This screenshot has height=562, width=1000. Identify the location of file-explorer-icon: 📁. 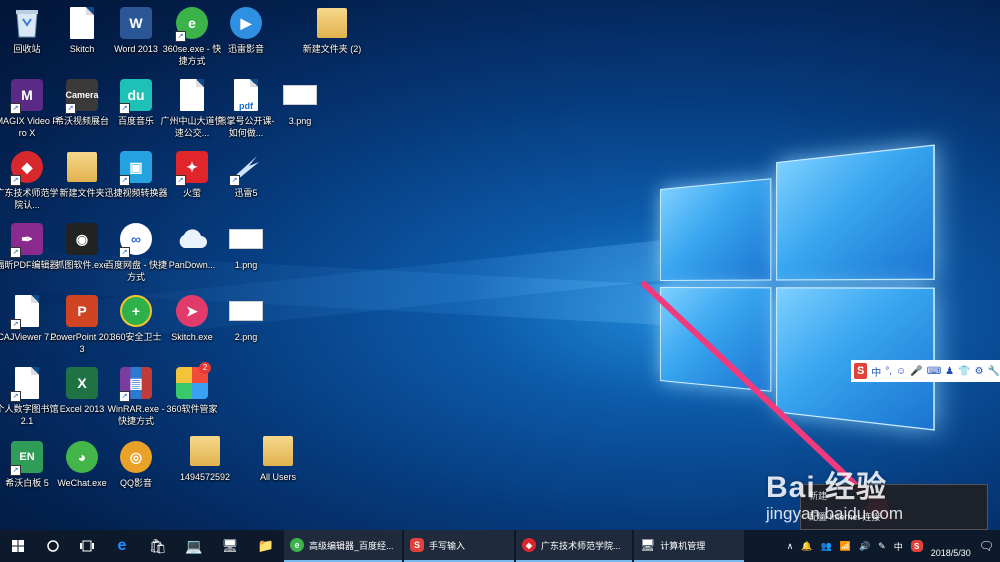
(266, 546).